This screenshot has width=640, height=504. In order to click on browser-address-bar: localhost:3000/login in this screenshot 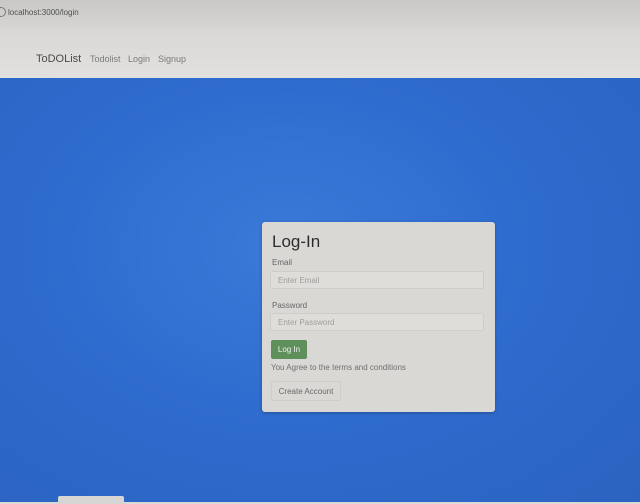, I will do `click(320, 14)`.